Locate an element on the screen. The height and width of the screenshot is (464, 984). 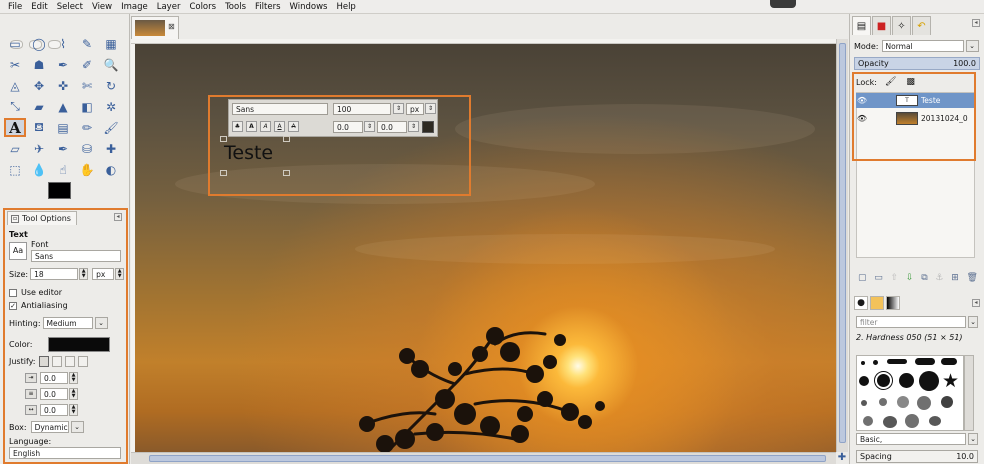
rotate-icon: ↻ is located at coordinates (111, 85).